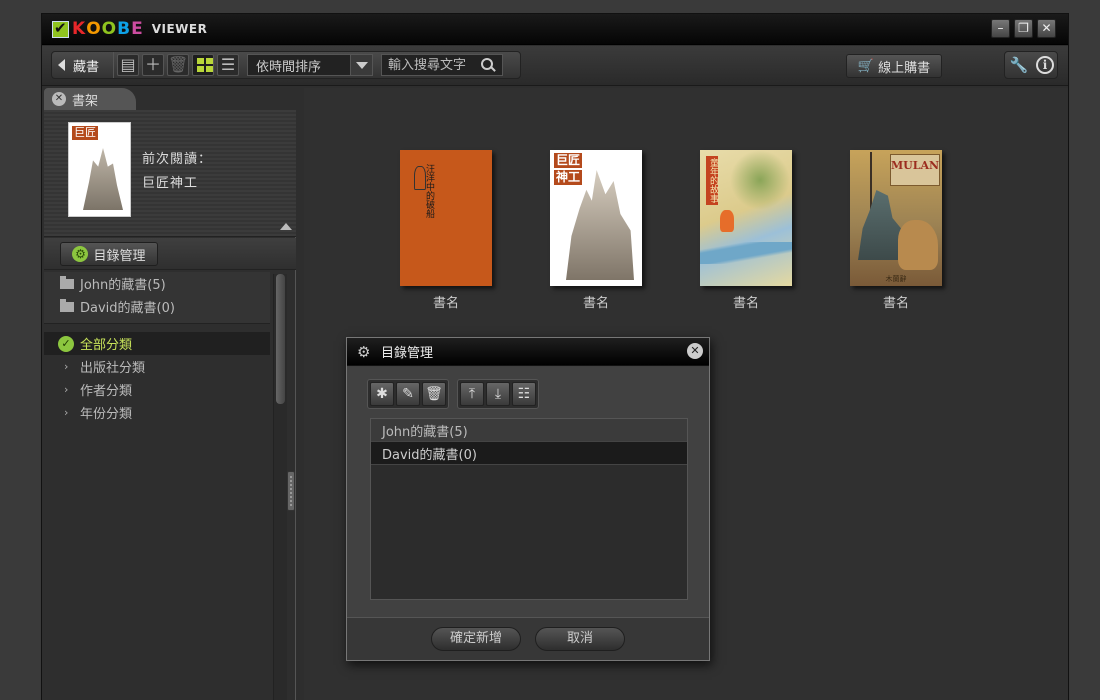  What do you see at coordinates (289, 67) in the screenshot?
I see `sort-dropdown-value: 依時間排序` at bounding box center [289, 67].